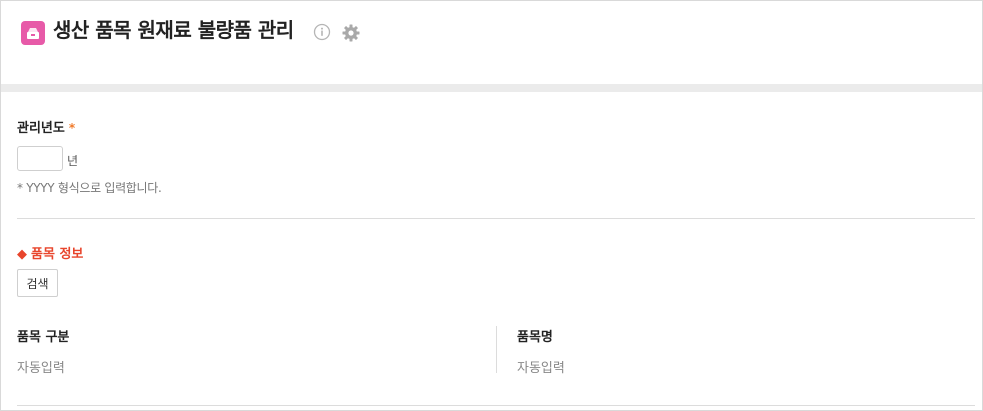  Describe the element at coordinates (22, 254) in the screenshot. I see `diamond-icon: ◆` at that location.